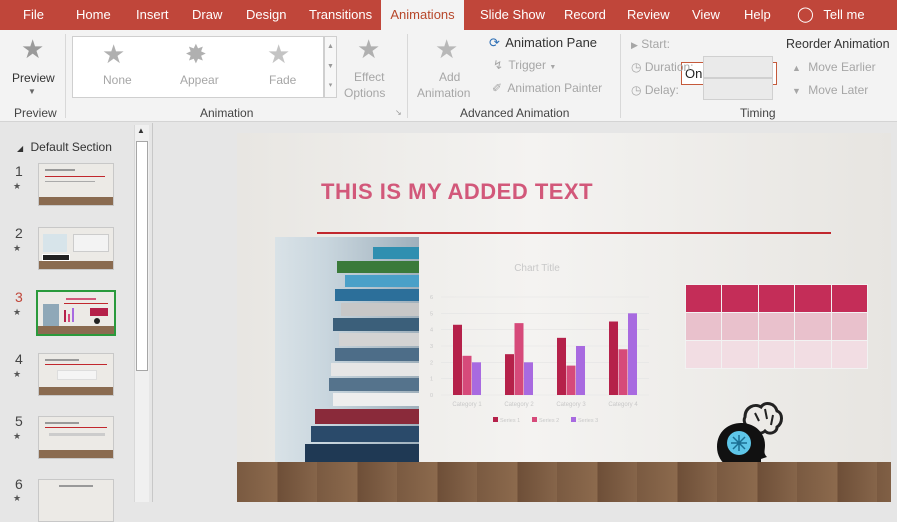 The height and width of the screenshot is (522, 897). I want to click on data-table, so click(776, 326).